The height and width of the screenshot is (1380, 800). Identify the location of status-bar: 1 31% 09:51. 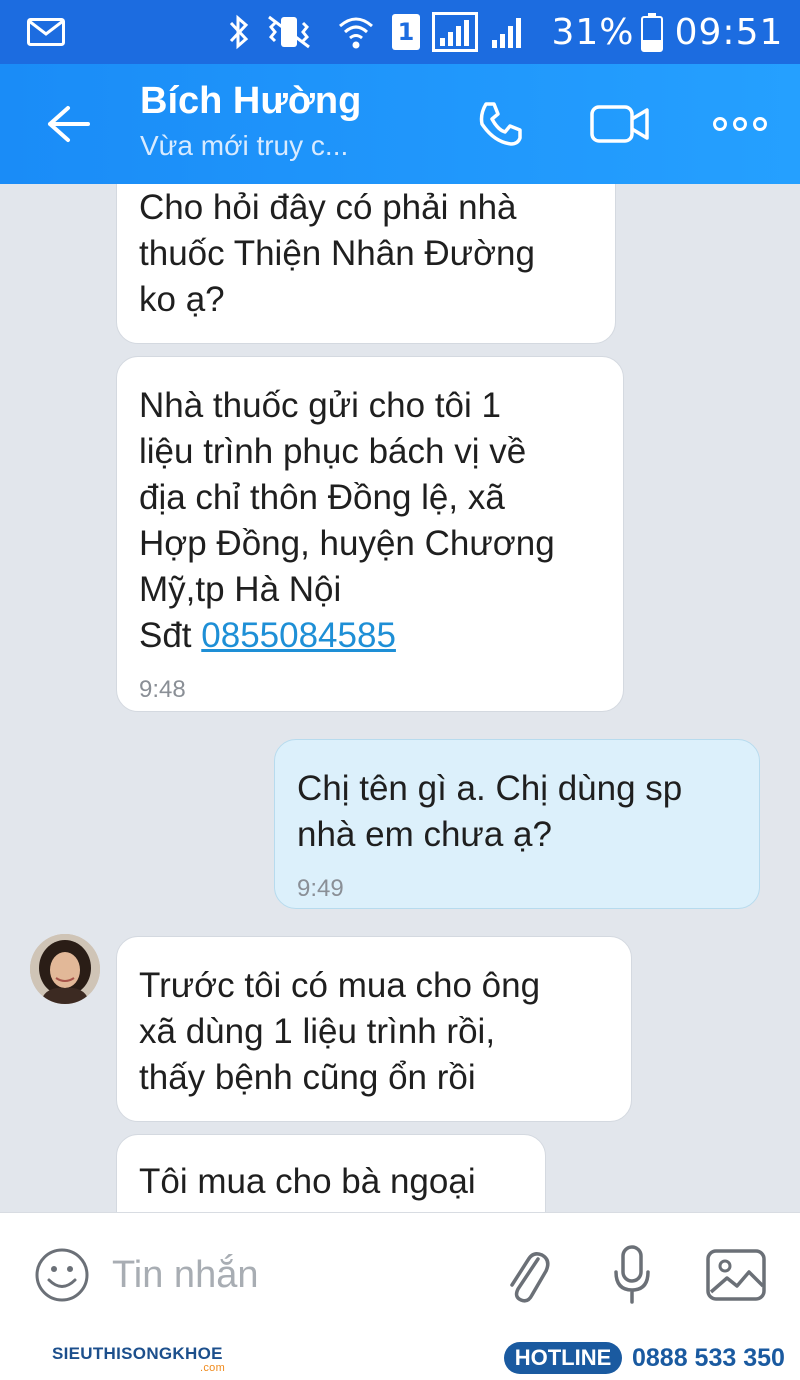
(400, 32).